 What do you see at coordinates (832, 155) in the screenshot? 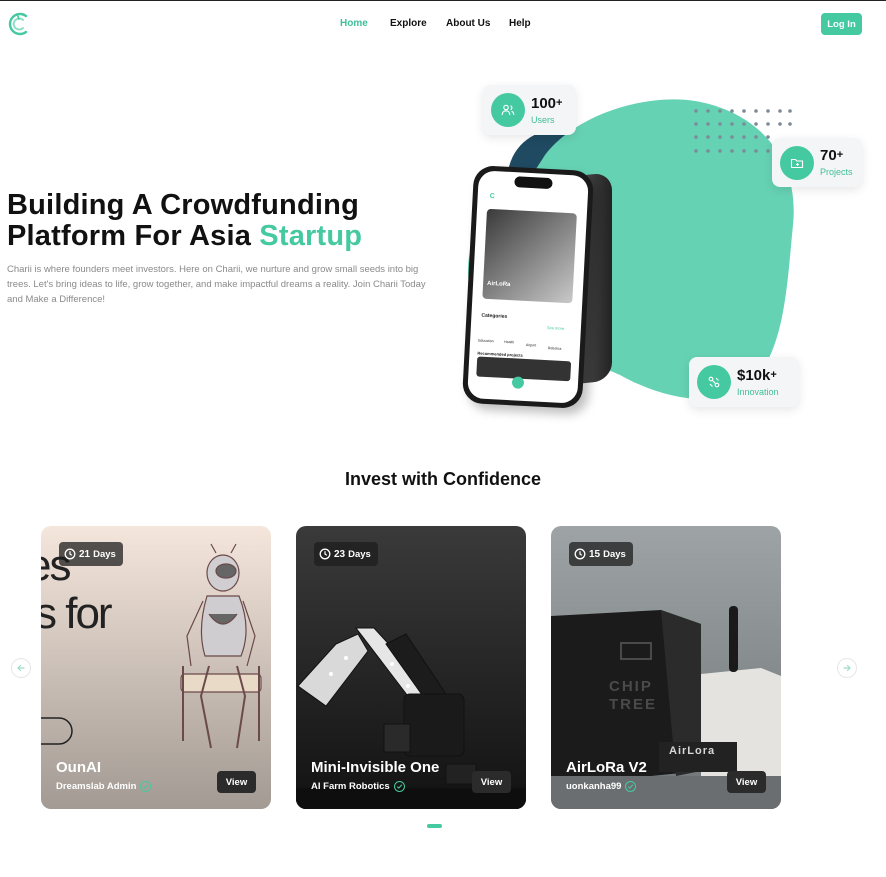
I see `stat-value-projects: 70+` at bounding box center [832, 155].